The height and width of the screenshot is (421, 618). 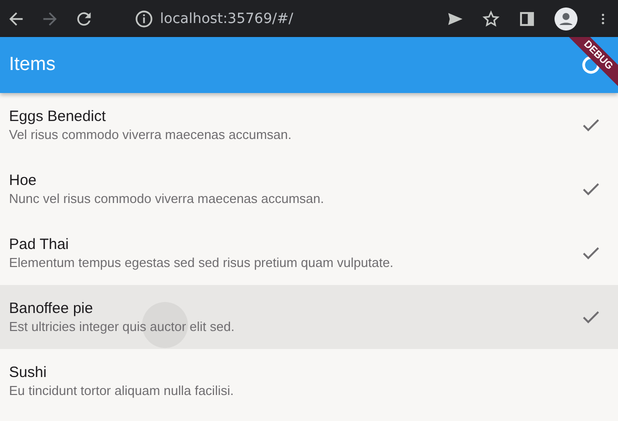 I want to click on item-title: Banoffee pie, so click(x=51, y=308).